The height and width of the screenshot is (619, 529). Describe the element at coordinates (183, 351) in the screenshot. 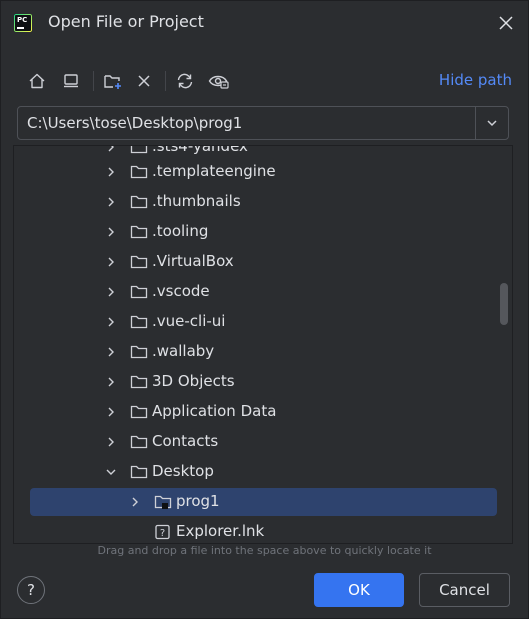

I see `tree-row-label: .wallaby` at that location.